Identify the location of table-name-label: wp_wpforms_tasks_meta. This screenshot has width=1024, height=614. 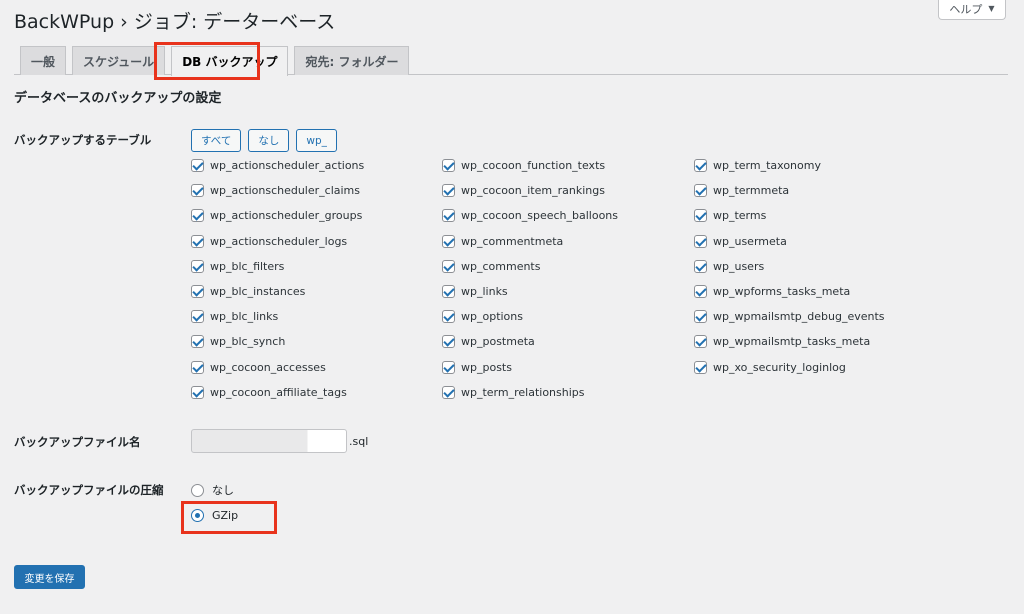
(782, 292).